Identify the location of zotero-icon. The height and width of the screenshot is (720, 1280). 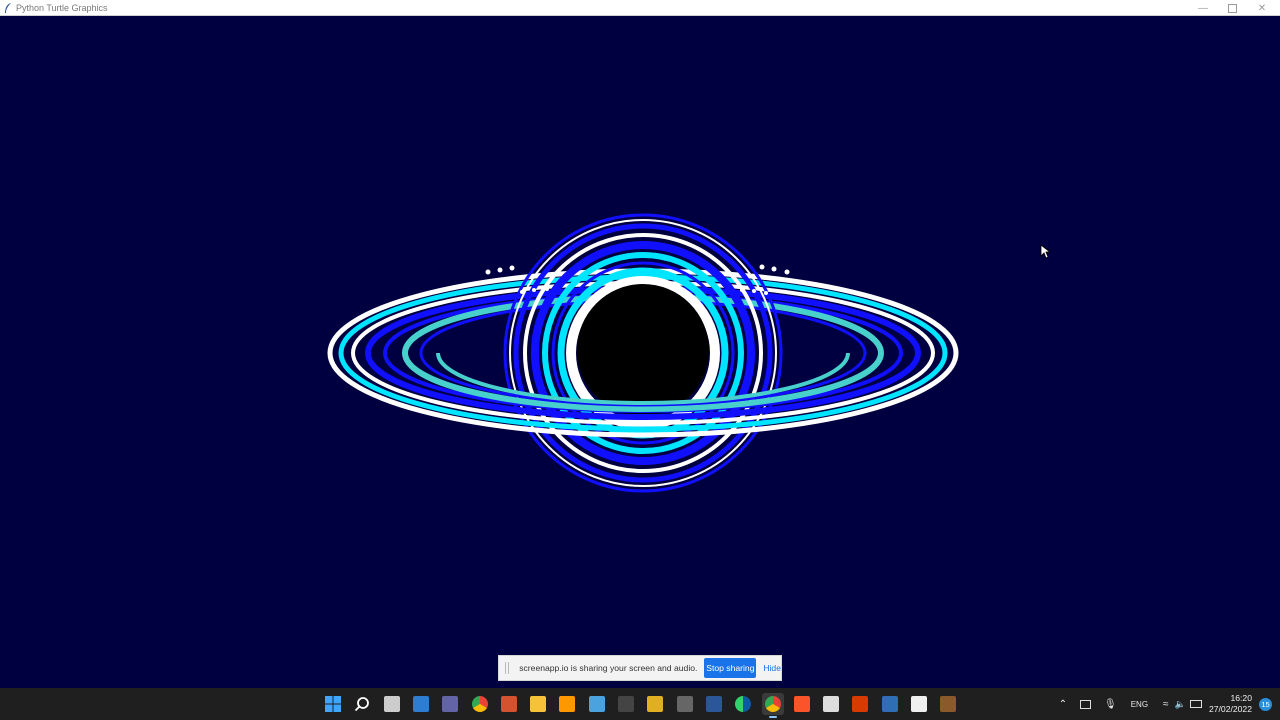
(890, 704).